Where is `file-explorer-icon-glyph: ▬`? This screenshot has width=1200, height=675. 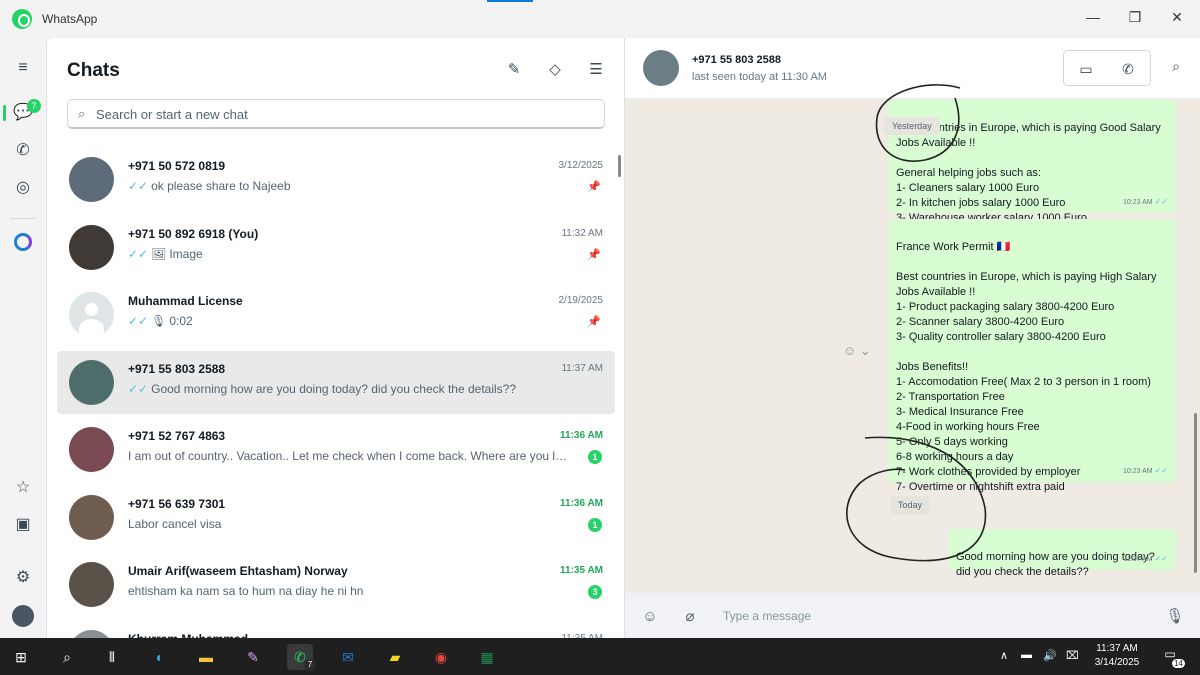
file-explorer-icon-glyph: ▬ is located at coordinates (206, 657).